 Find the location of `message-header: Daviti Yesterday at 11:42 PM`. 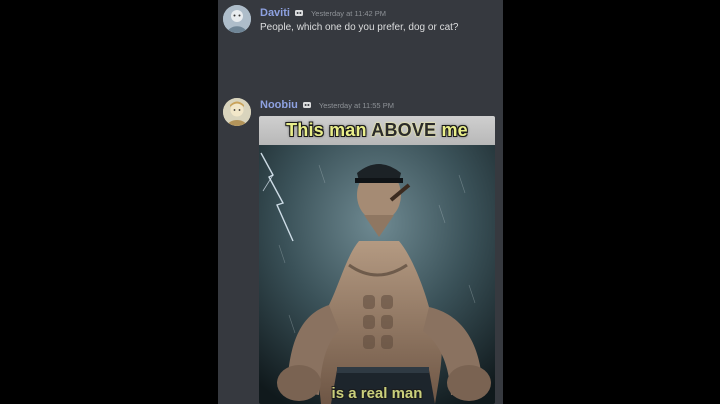

message-header: Daviti Yesterday at 11:42 PM is located at coordinates (323, 13).